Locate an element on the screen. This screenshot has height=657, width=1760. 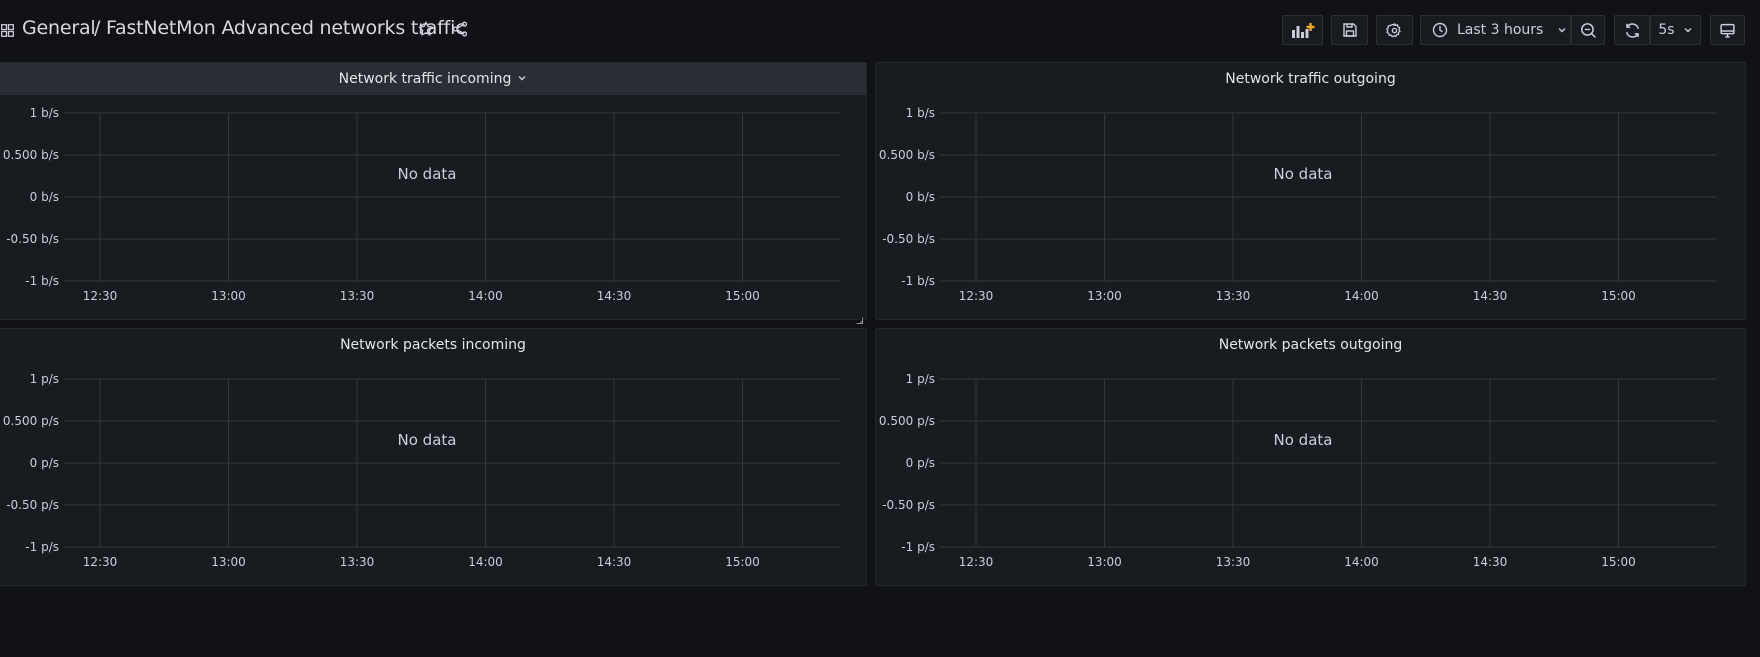
refresh-interval-picker: 5s is located at coordinates (1675, 30).